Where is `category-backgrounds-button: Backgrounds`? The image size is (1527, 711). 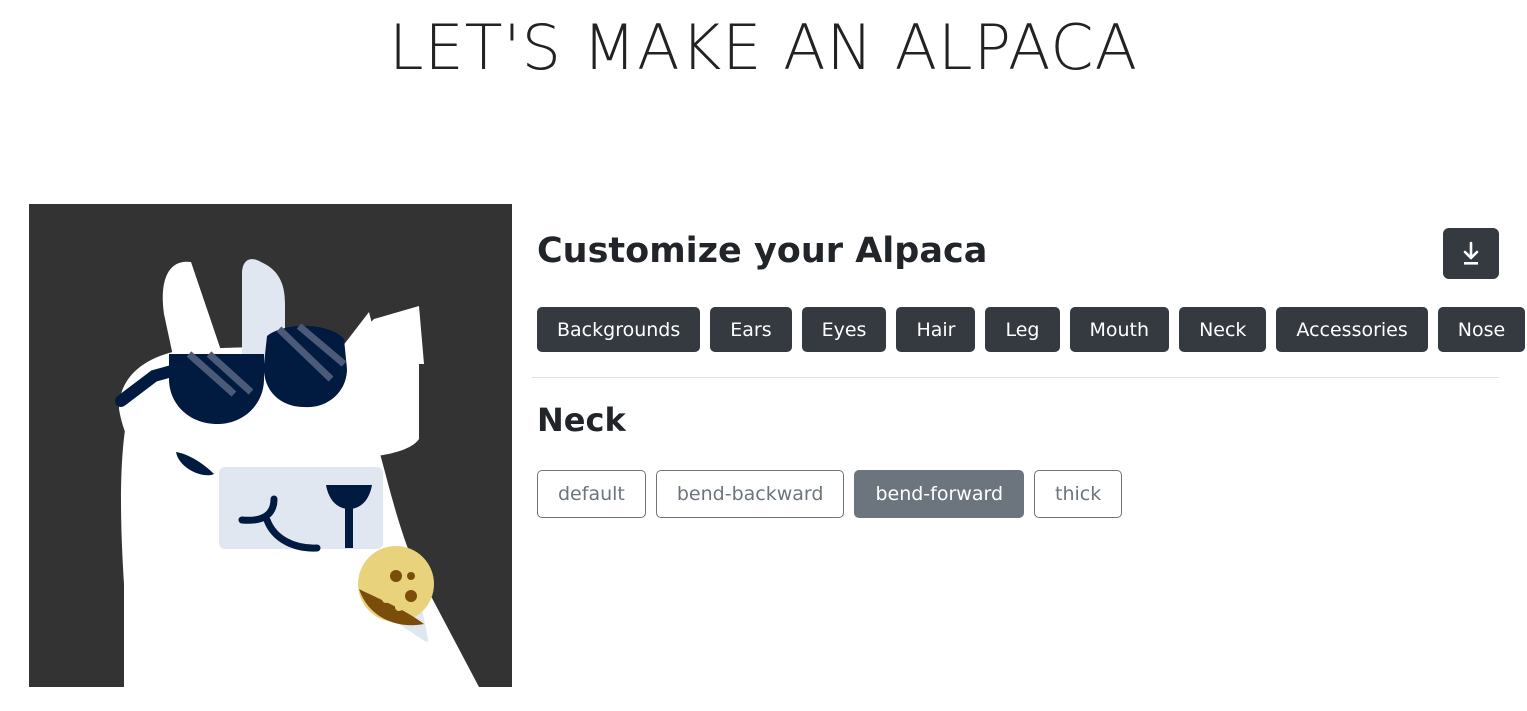
category-backgrounds-button: Backgrounds is located at coordinates (619, 329).